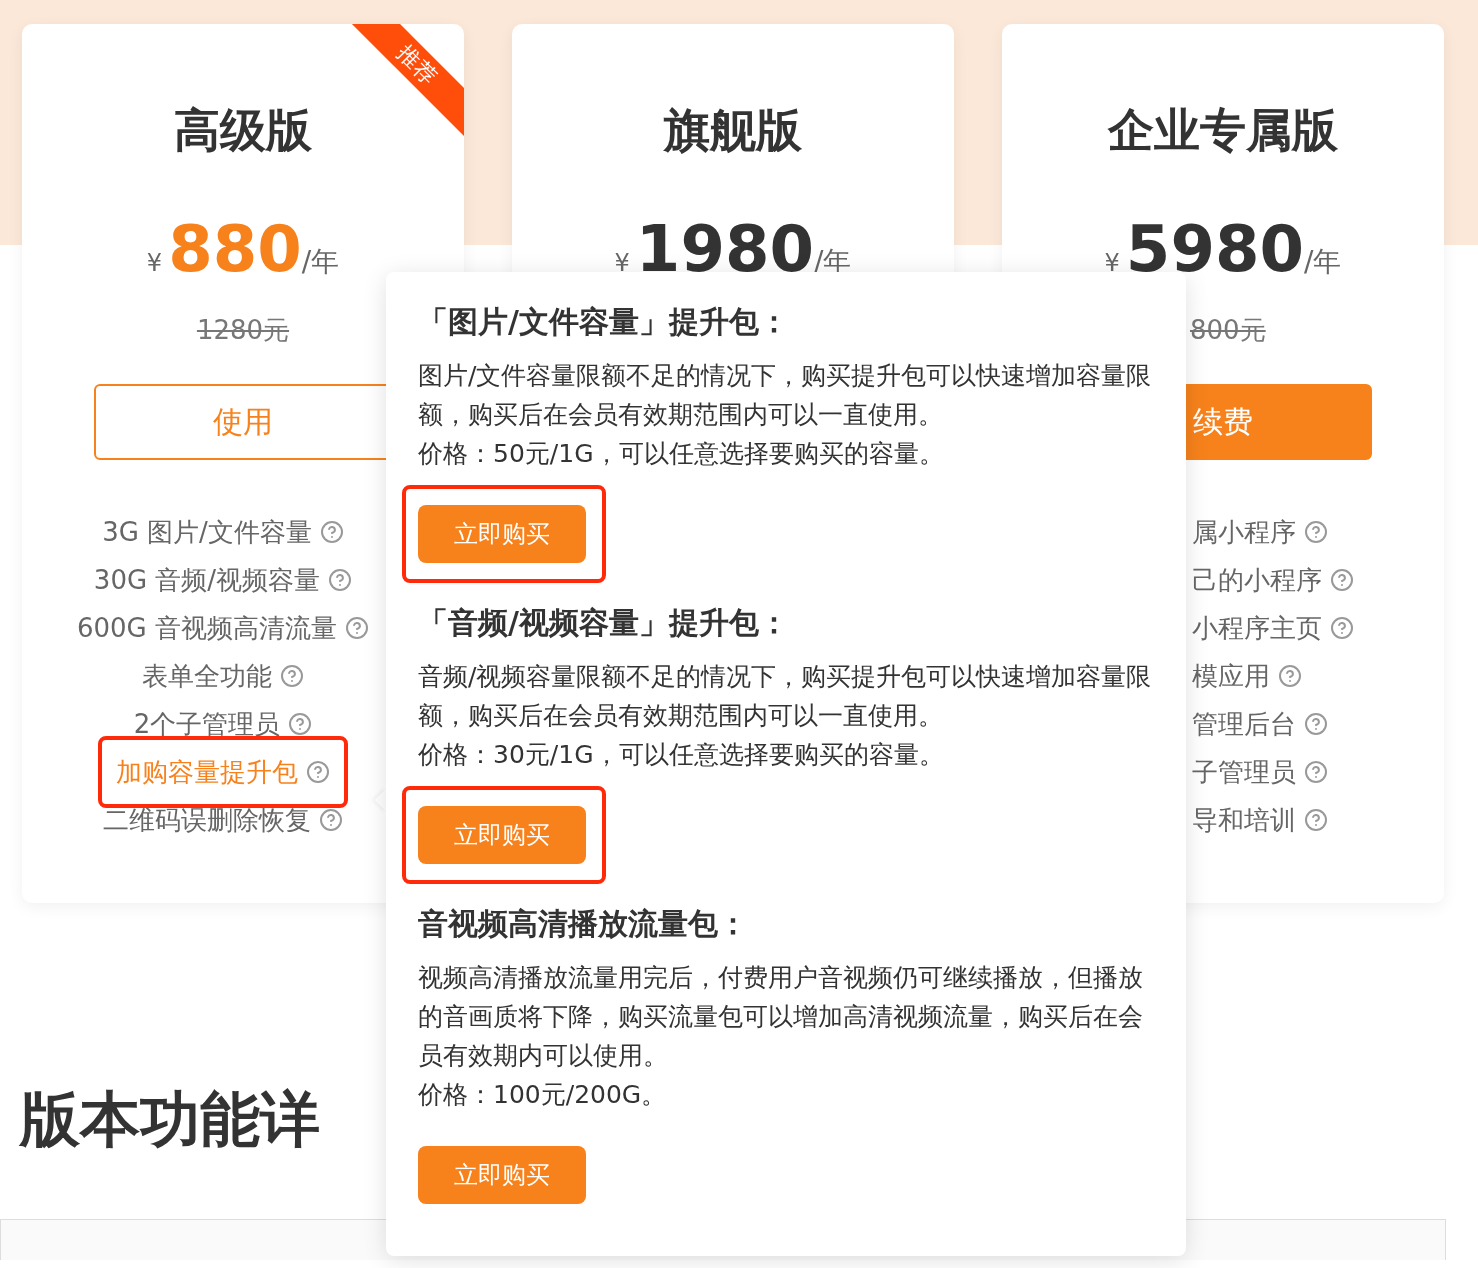  Describe the element at coordinates (207, 772) in the screenshot. I see `feature-text: 加购容量提升包` at that location.